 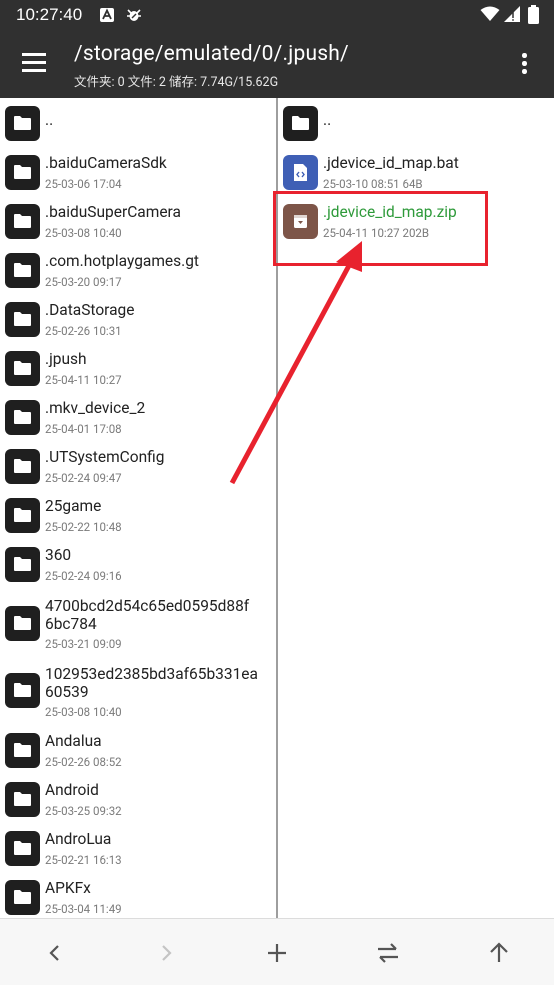 What do you see at coordinates (138, 804) in the screenshot?
I see `list-item-folder: Android 25-03-25 09:32` at bounding box center [138, 804].